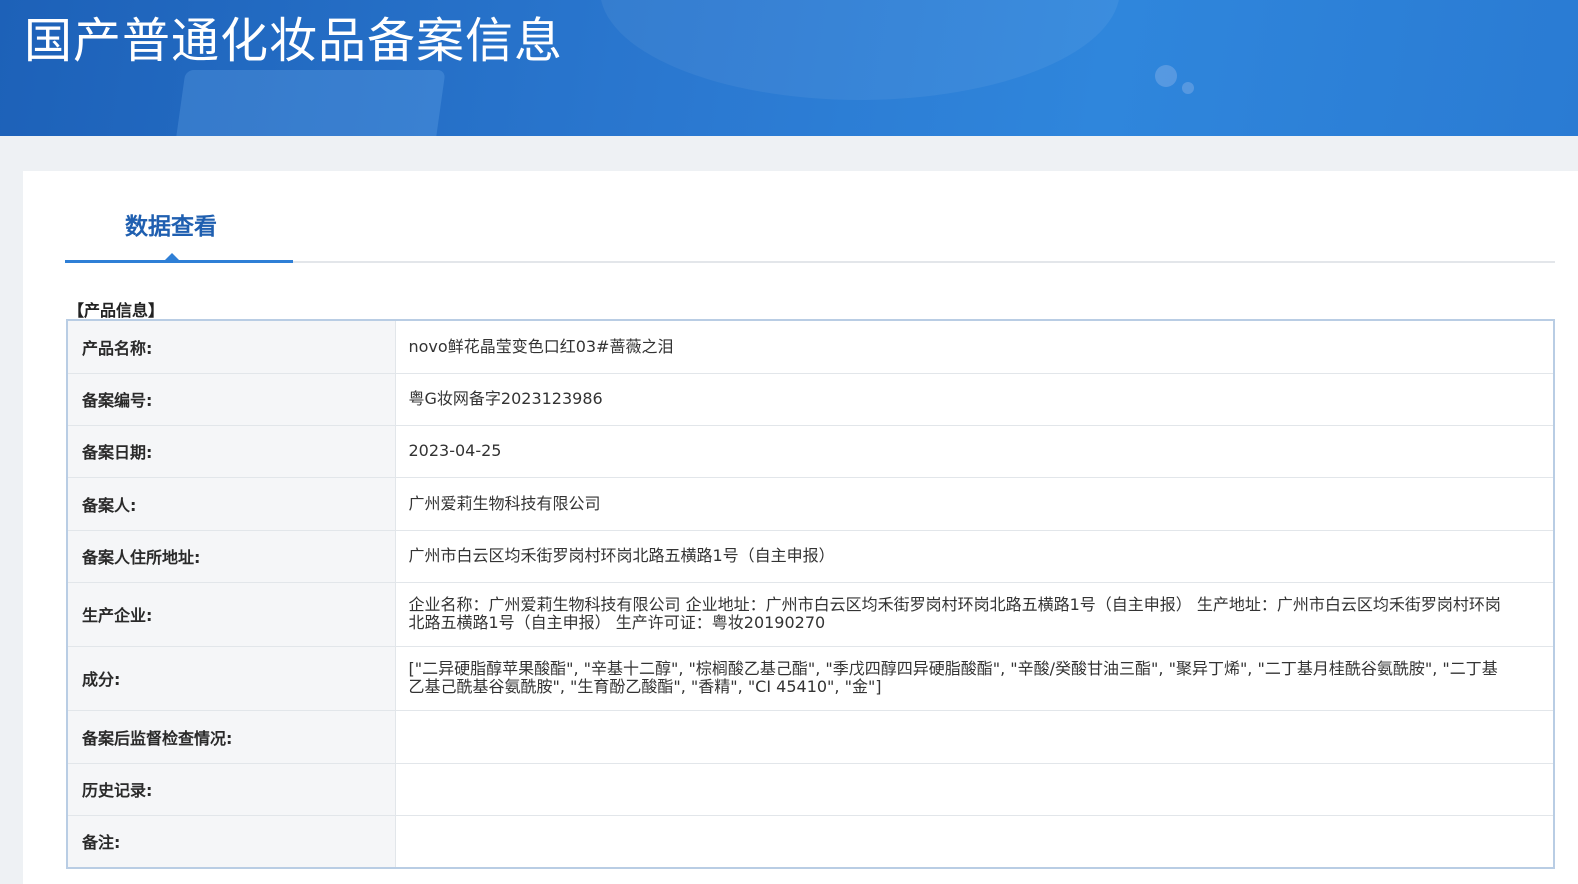 Image resolution: width=1578 pixels, height=884 pixels. I want to click on table-row: 产品名称: novo鲜花晶莹变色口红03#蔷薇之泪, so click(810, 347).